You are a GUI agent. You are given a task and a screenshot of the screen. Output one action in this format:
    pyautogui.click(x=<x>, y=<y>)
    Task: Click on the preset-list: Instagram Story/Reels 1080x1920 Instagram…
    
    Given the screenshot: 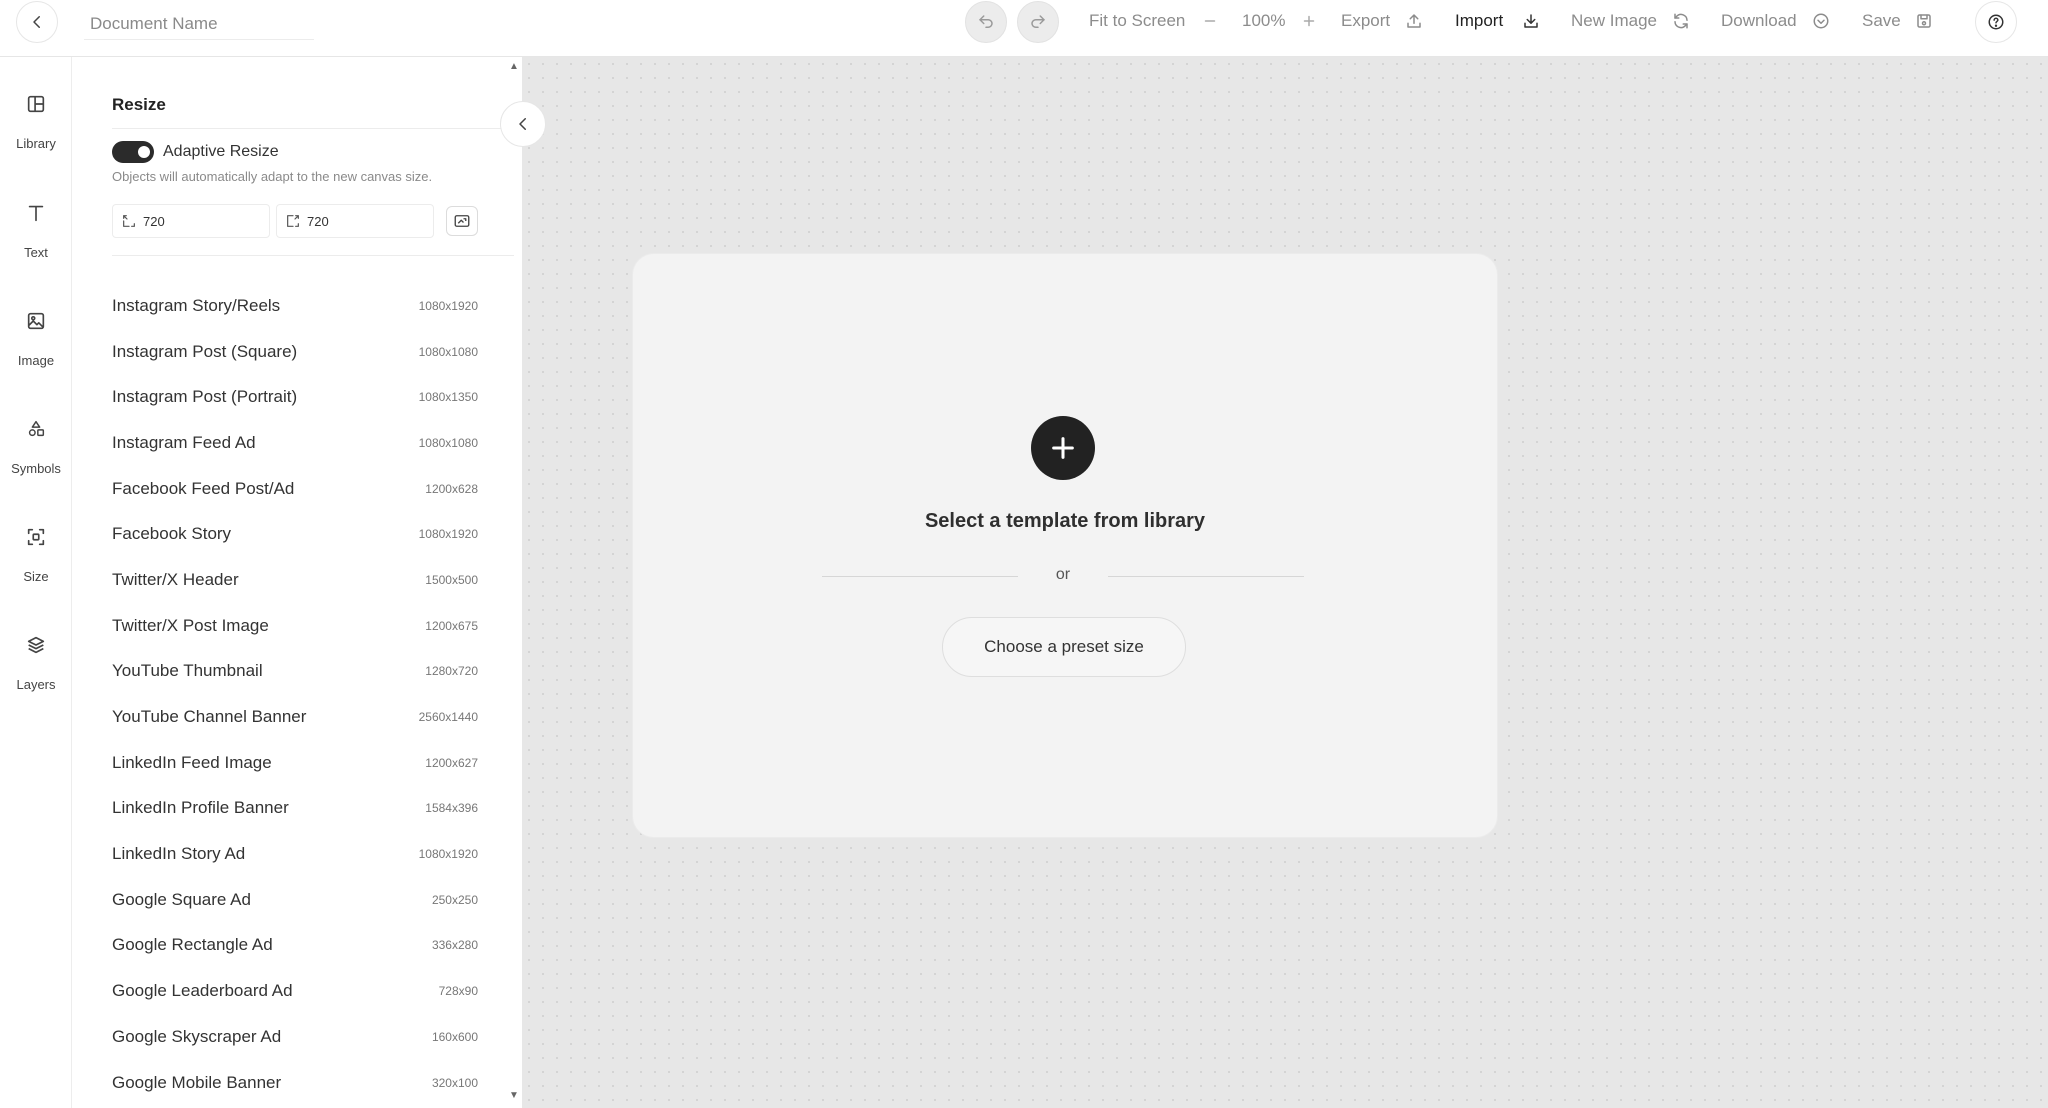 What is the action you would take?
    pyautogui.click(x=295, y=694)
    